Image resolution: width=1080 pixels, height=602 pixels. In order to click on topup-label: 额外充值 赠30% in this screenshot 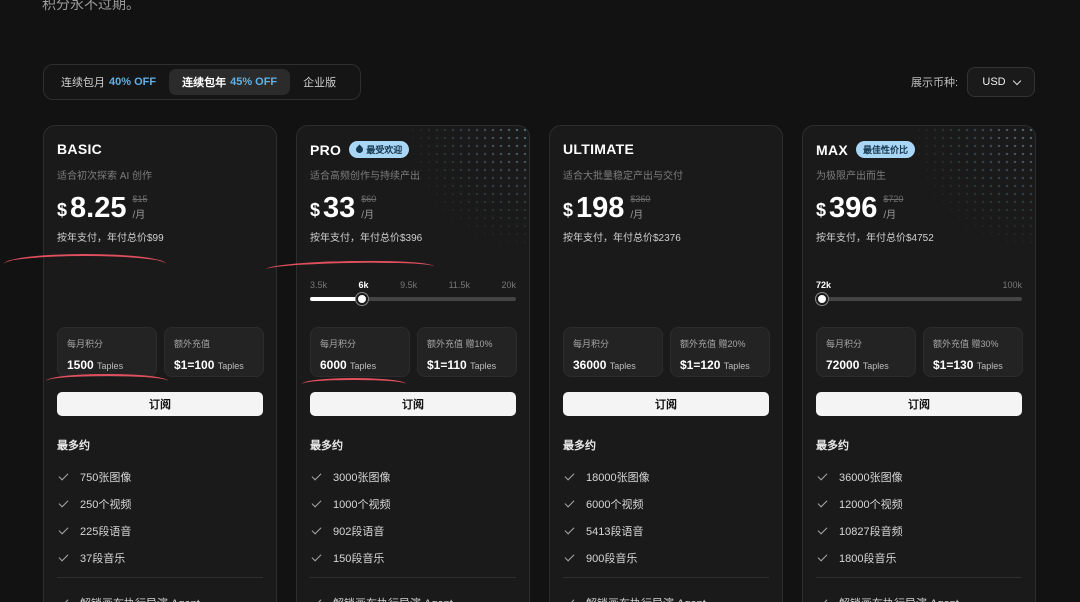, I will do `click(966, 344)`.